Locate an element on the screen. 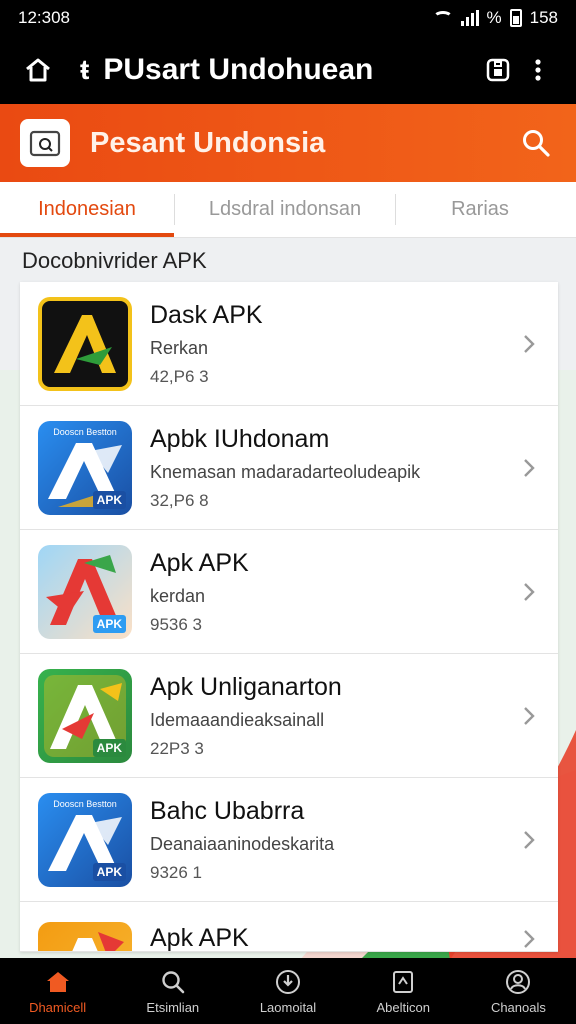  app-meta: 9326 1 is located at coordinates (176, 872).